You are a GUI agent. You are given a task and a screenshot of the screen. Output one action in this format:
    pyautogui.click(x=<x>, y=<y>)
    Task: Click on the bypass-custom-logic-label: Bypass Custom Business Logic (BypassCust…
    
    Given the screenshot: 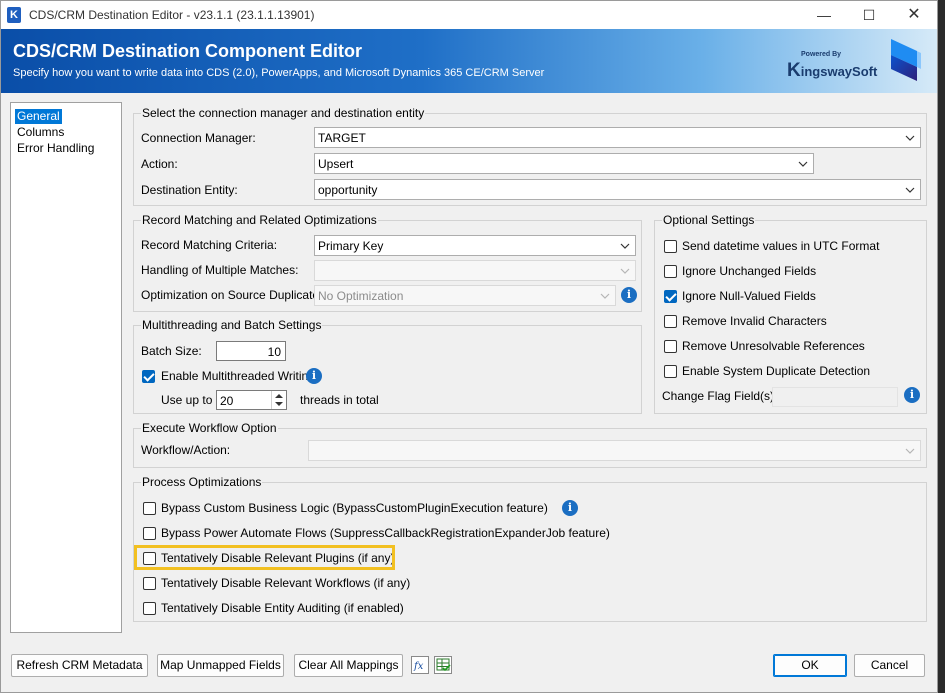 What is the action you would take?
    pyautogui.click(x=354, y=508)
    